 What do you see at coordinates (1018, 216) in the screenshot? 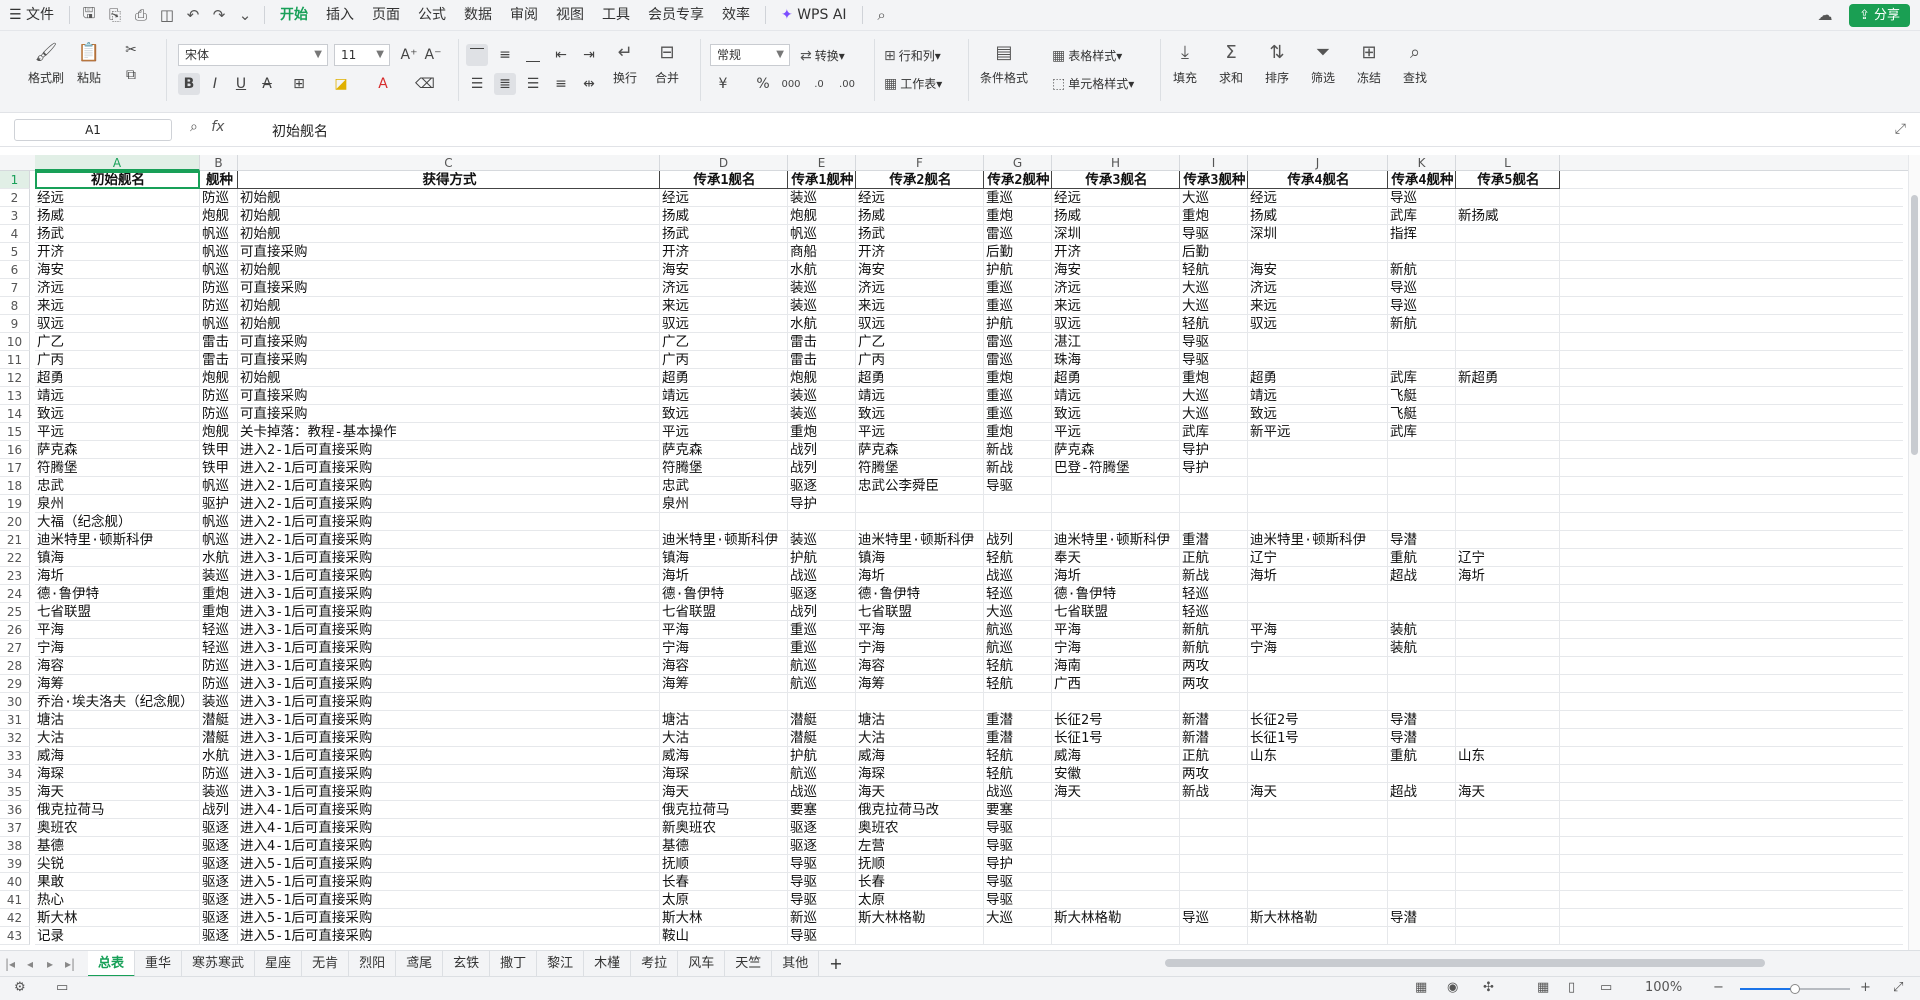
I see `cell-G3: 重炮` at bounding box center [1018, 216].